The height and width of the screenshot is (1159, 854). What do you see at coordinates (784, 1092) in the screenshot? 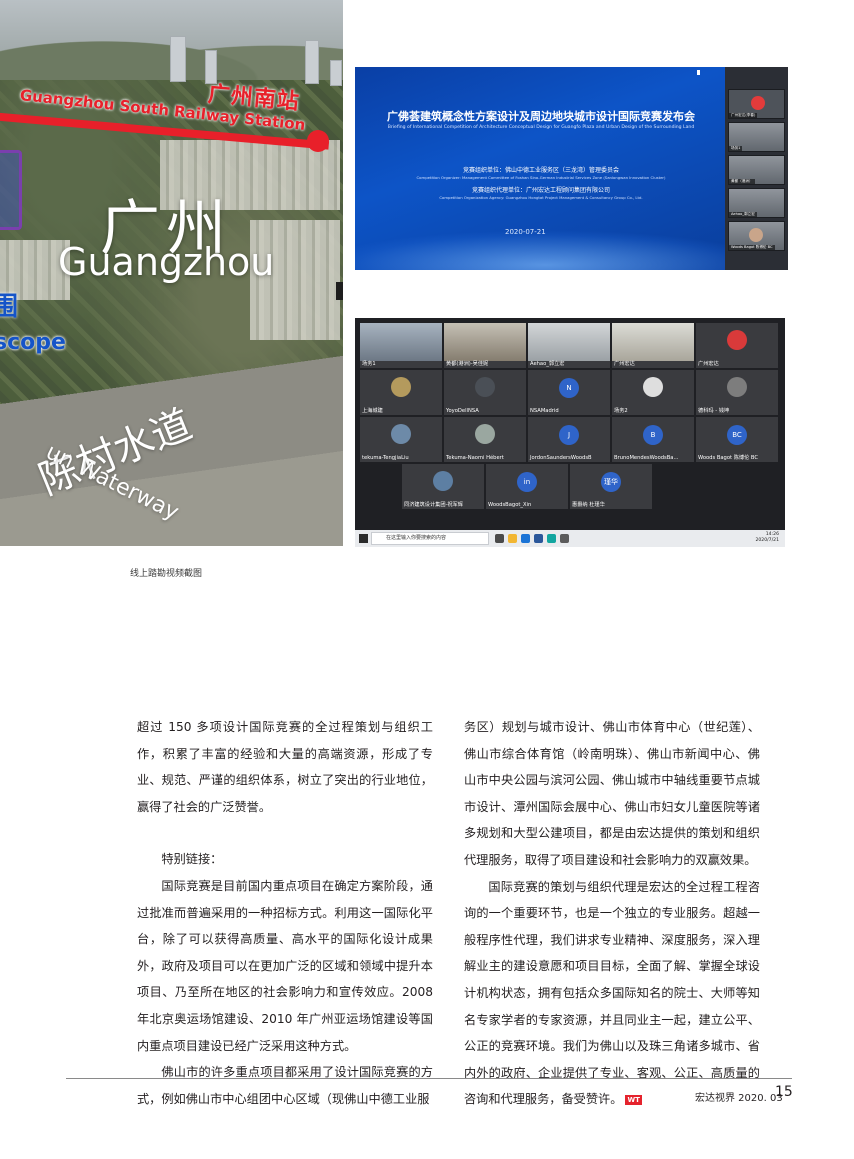
I see `page-number: 15` at bounding box center [784, 1092].